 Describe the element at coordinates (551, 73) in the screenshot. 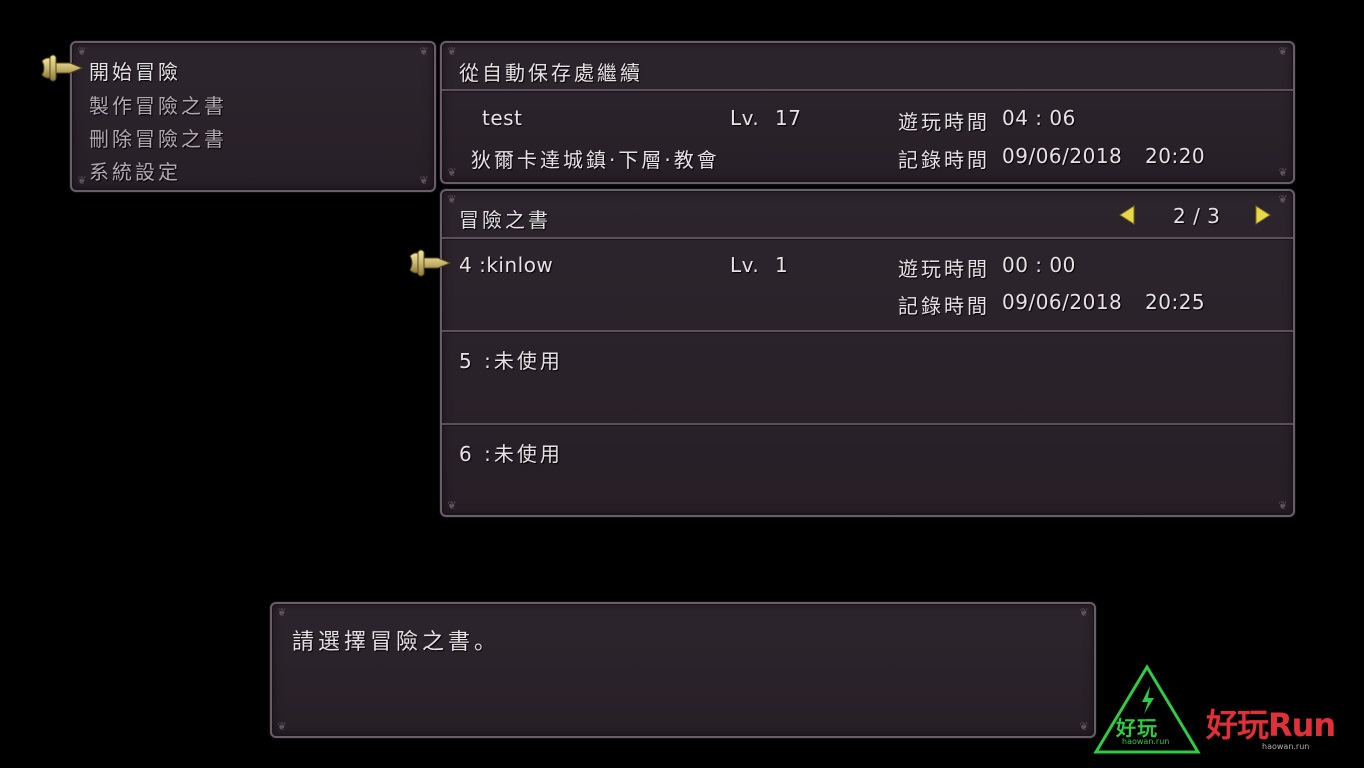

I see `autosave-header: 從自動保存處繼續` at that location.